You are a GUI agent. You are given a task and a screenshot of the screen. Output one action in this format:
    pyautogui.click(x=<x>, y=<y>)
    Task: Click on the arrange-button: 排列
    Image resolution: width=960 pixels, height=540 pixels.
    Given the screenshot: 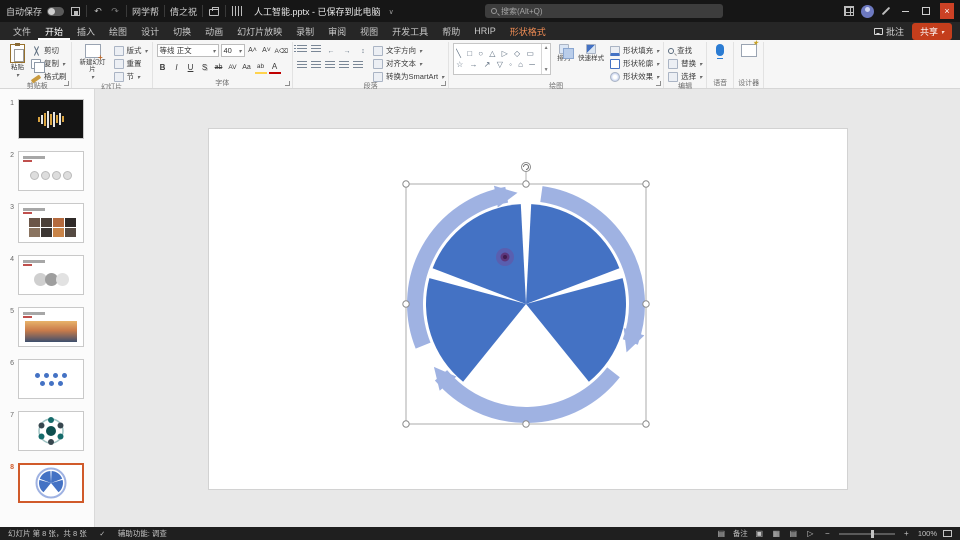 What is the action you would take?
    pyautogui.click(x=564, y=53)
    